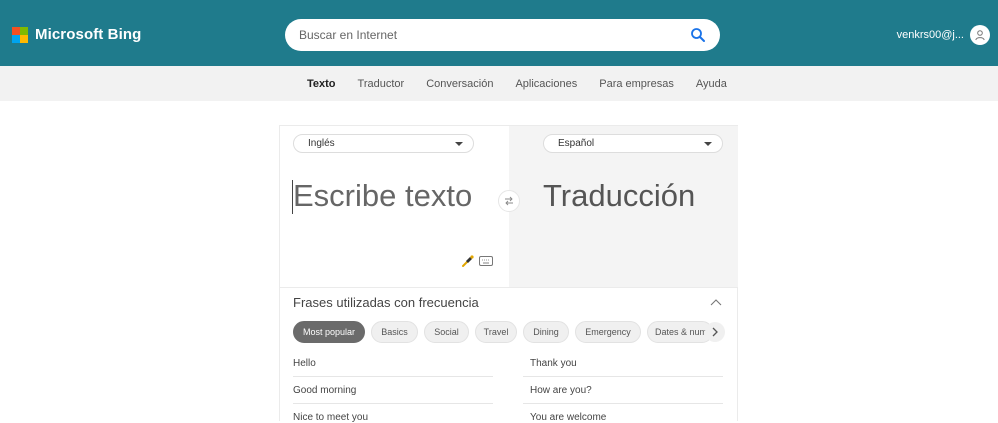 The image size is (998, 423). Describe the element at coordinates (636, 84) in the screenshot. I see `nav-item-para-empresas: Para empresas` at that location.